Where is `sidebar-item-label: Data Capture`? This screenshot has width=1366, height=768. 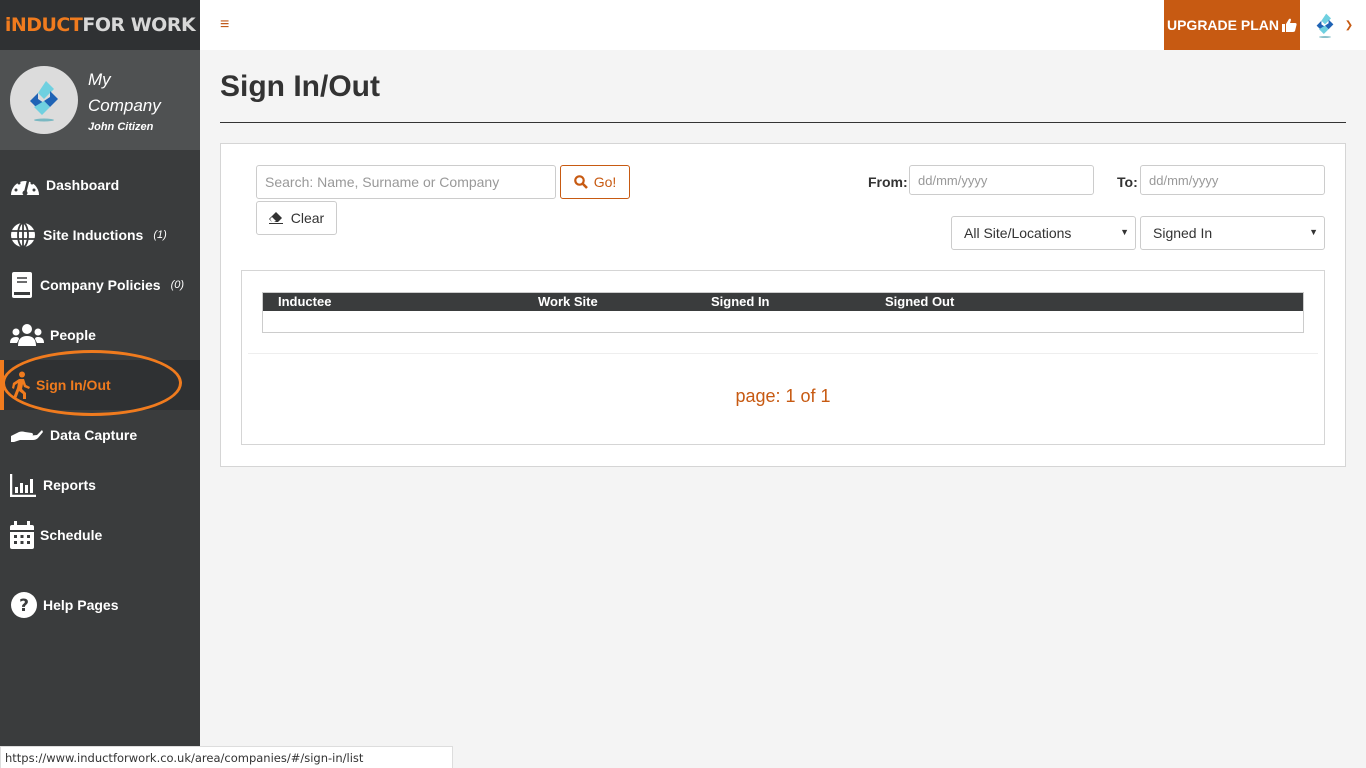 sidebar-item-label: Data Capture is located at coordinates (94, 435).